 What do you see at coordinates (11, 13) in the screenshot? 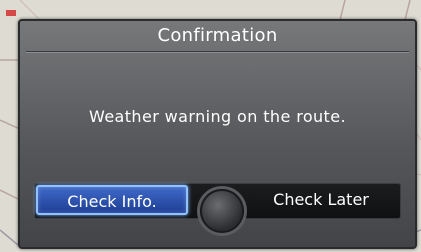
I see `map-poi-marker` at bounding box center [11, 13].